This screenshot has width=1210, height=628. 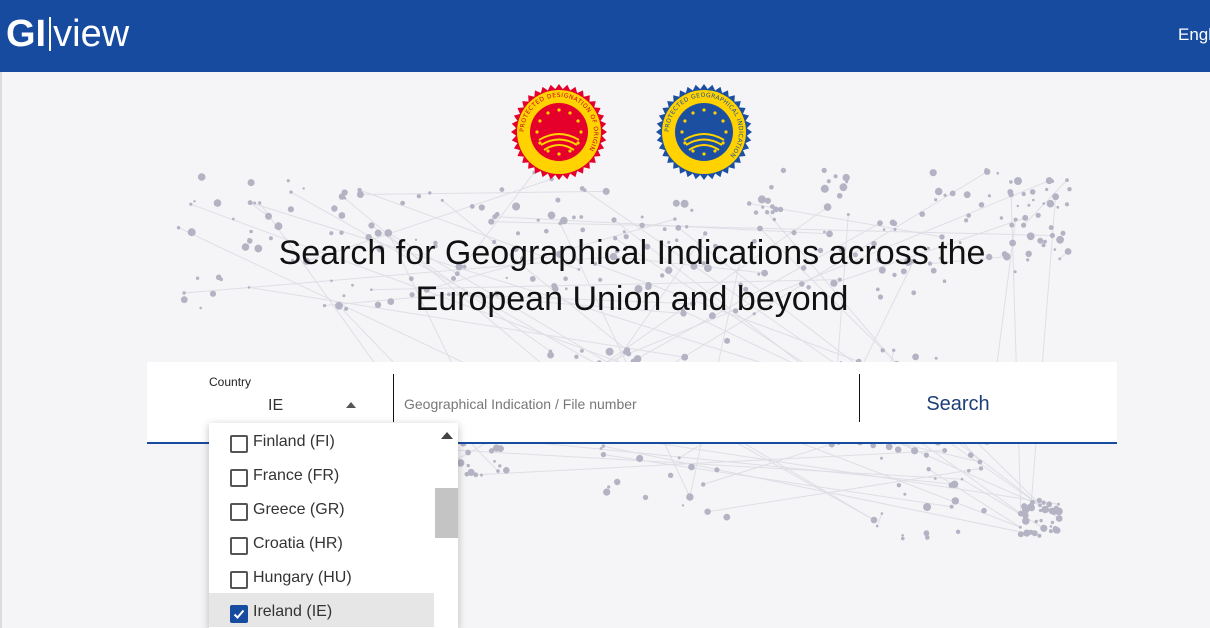 What do you see at coordinates (91, 34) in the screenshot?
I see `logo-view: view` at bounding box center [91, 34].